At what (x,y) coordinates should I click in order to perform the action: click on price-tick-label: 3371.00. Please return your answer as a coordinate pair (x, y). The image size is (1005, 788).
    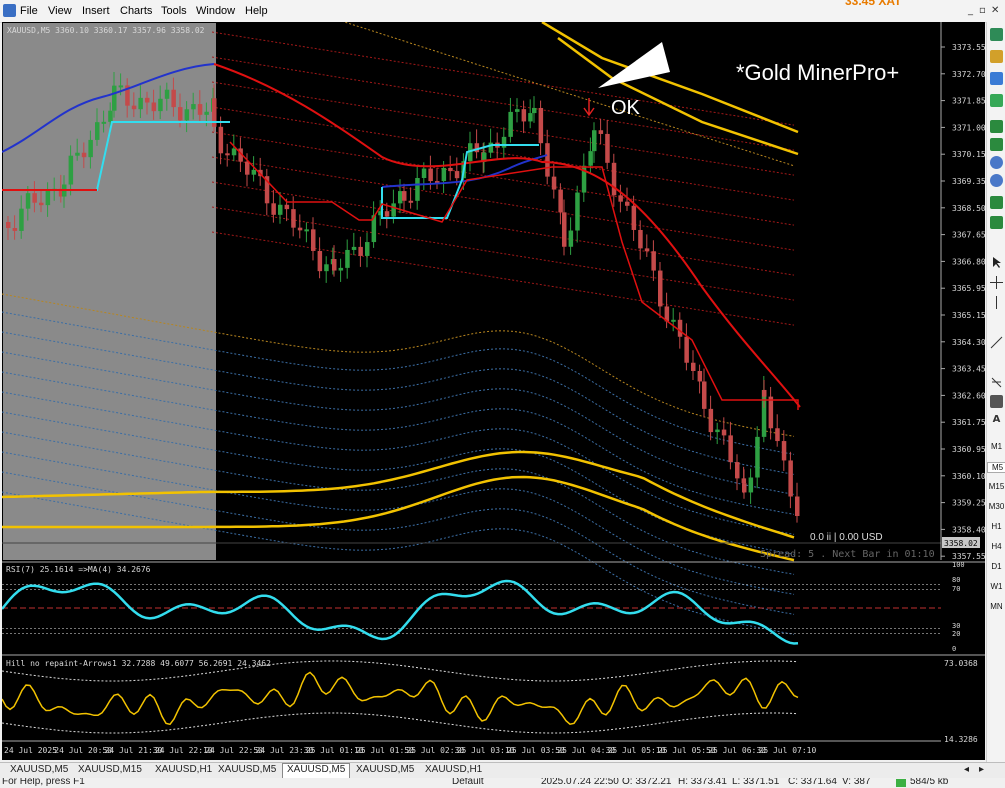
    Looking at the image, I should click on (968, 127).